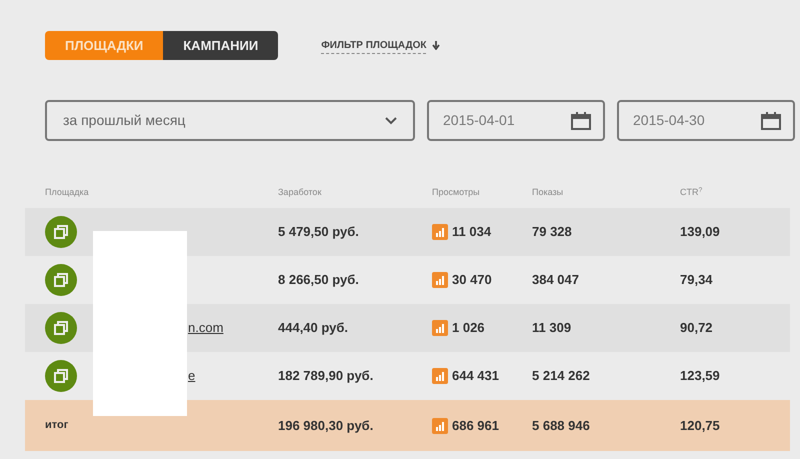  Describe the element at coordinates (326, 376) in the screenshot. I see `table-cell-text: 182 789,90 руб.` at that location.